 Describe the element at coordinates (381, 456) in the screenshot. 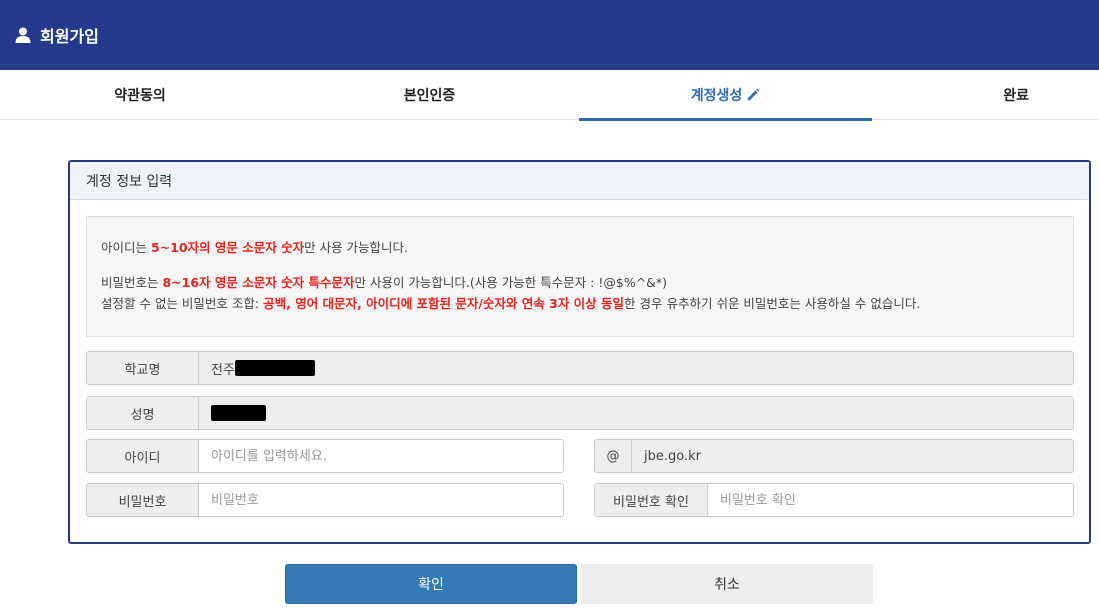

I see `userid-input` at that location.